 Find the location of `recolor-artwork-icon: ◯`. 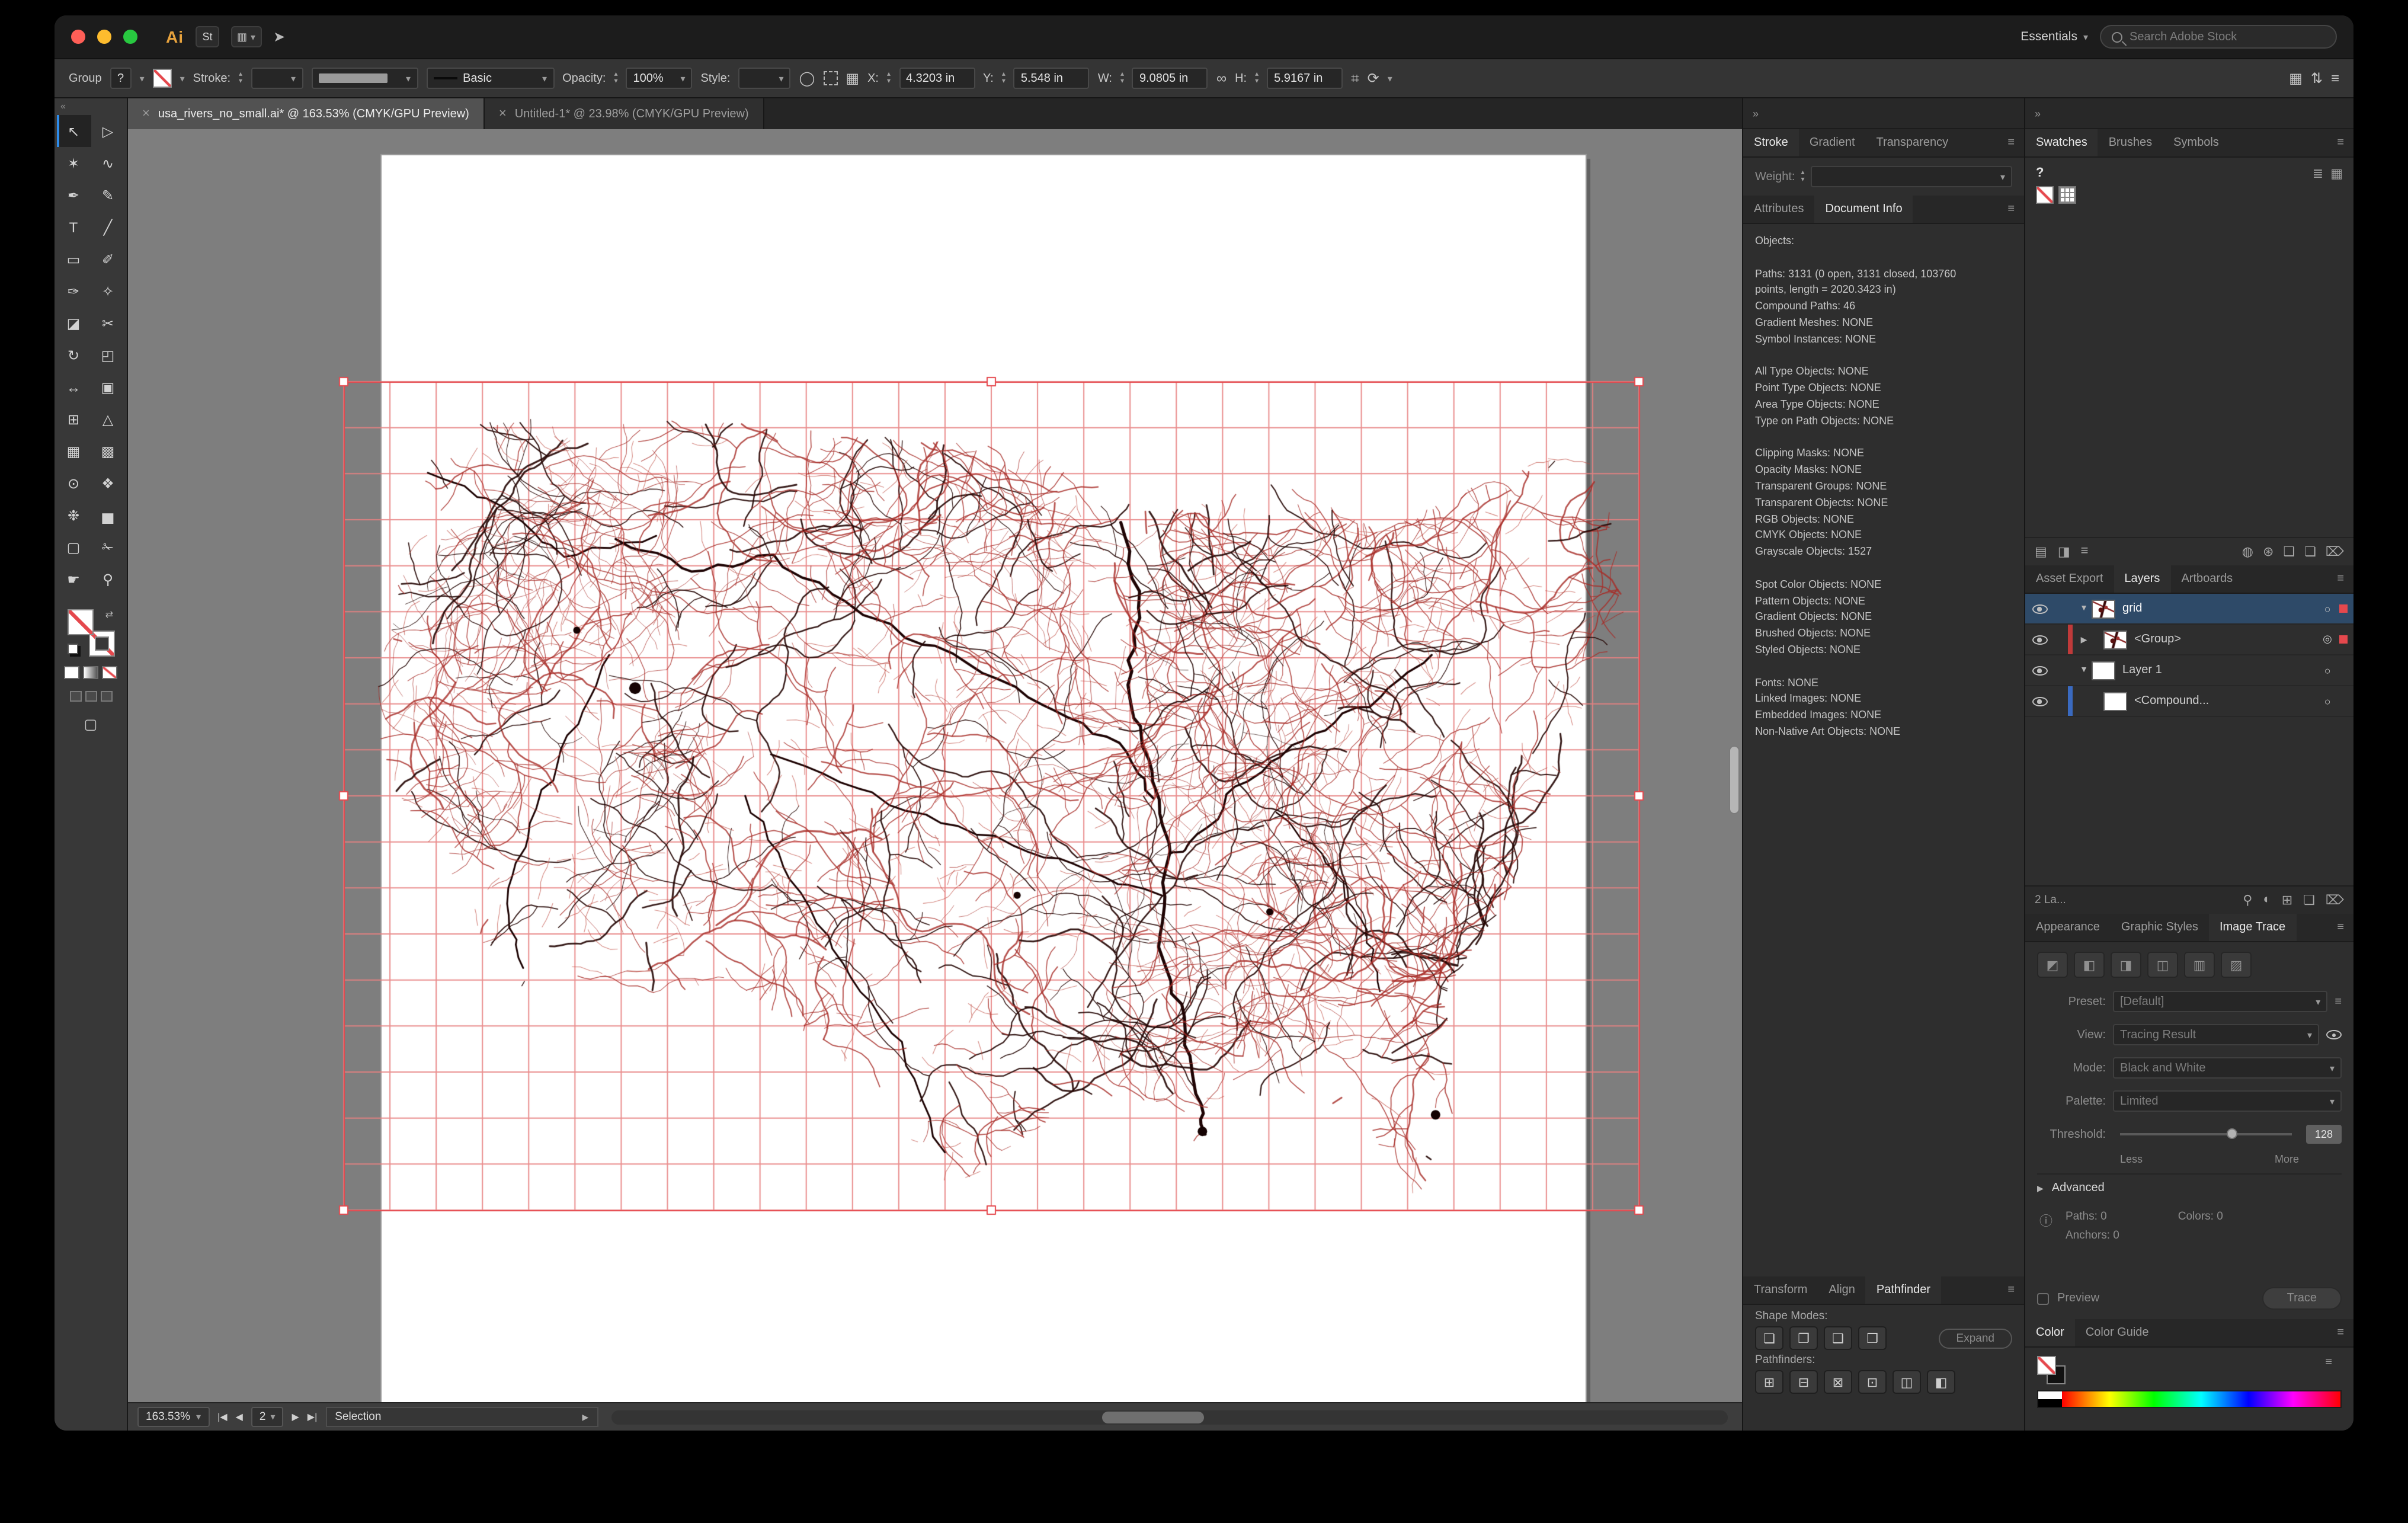

recolor-artwork-icon: ◯ is located at coordinates (807, 79).